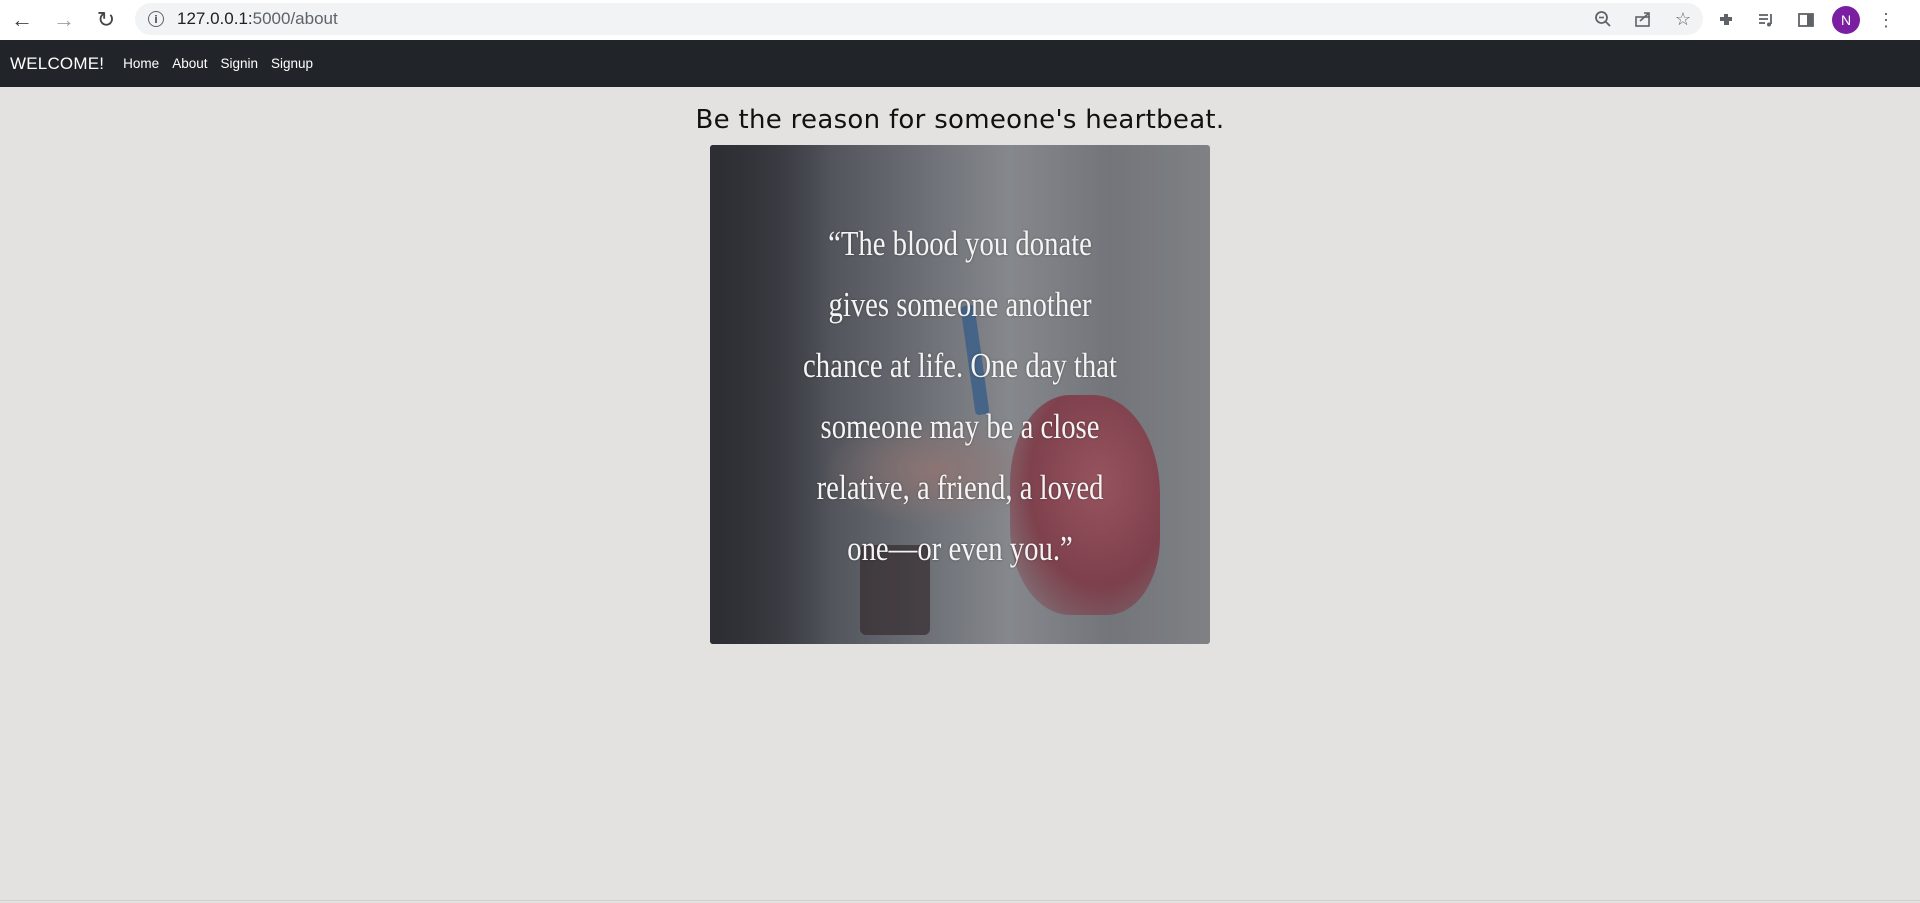 This screenshot has width=1920, height=903. I want to click on quote-line: chance at life. One day that, so click(960, 365).